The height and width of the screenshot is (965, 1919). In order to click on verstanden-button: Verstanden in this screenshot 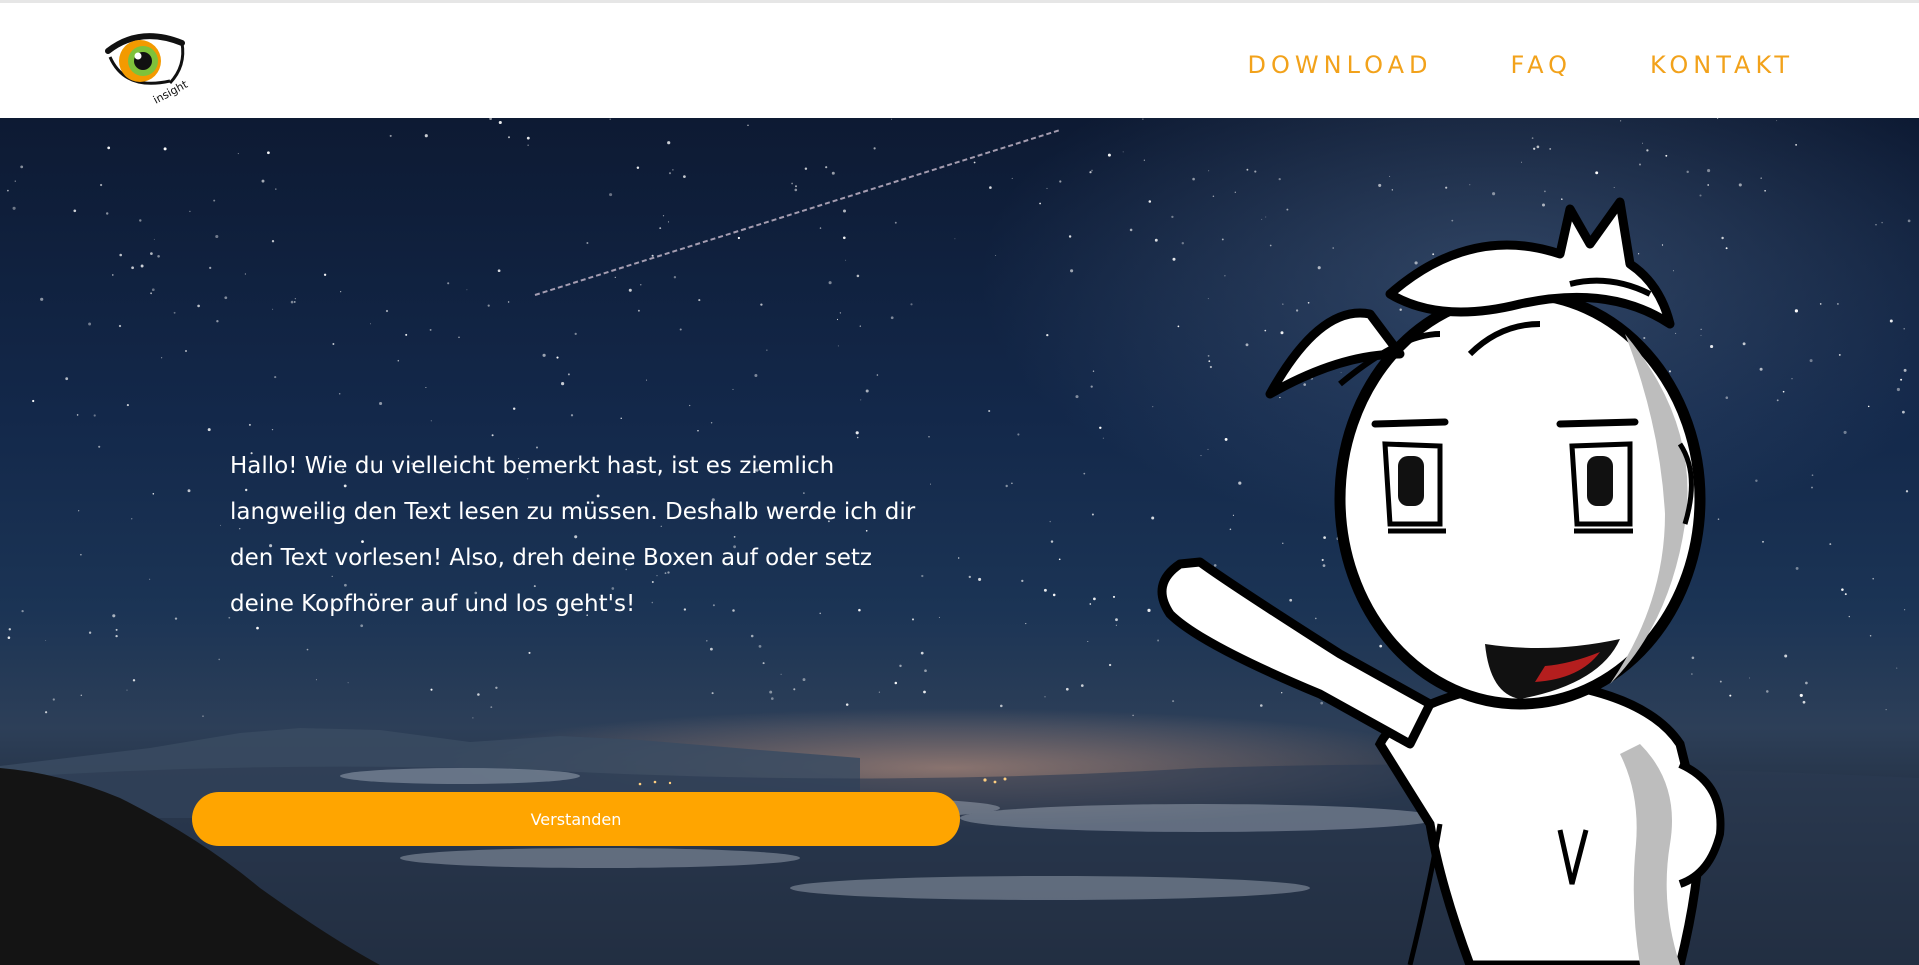, I will do `click(576, 819)`.